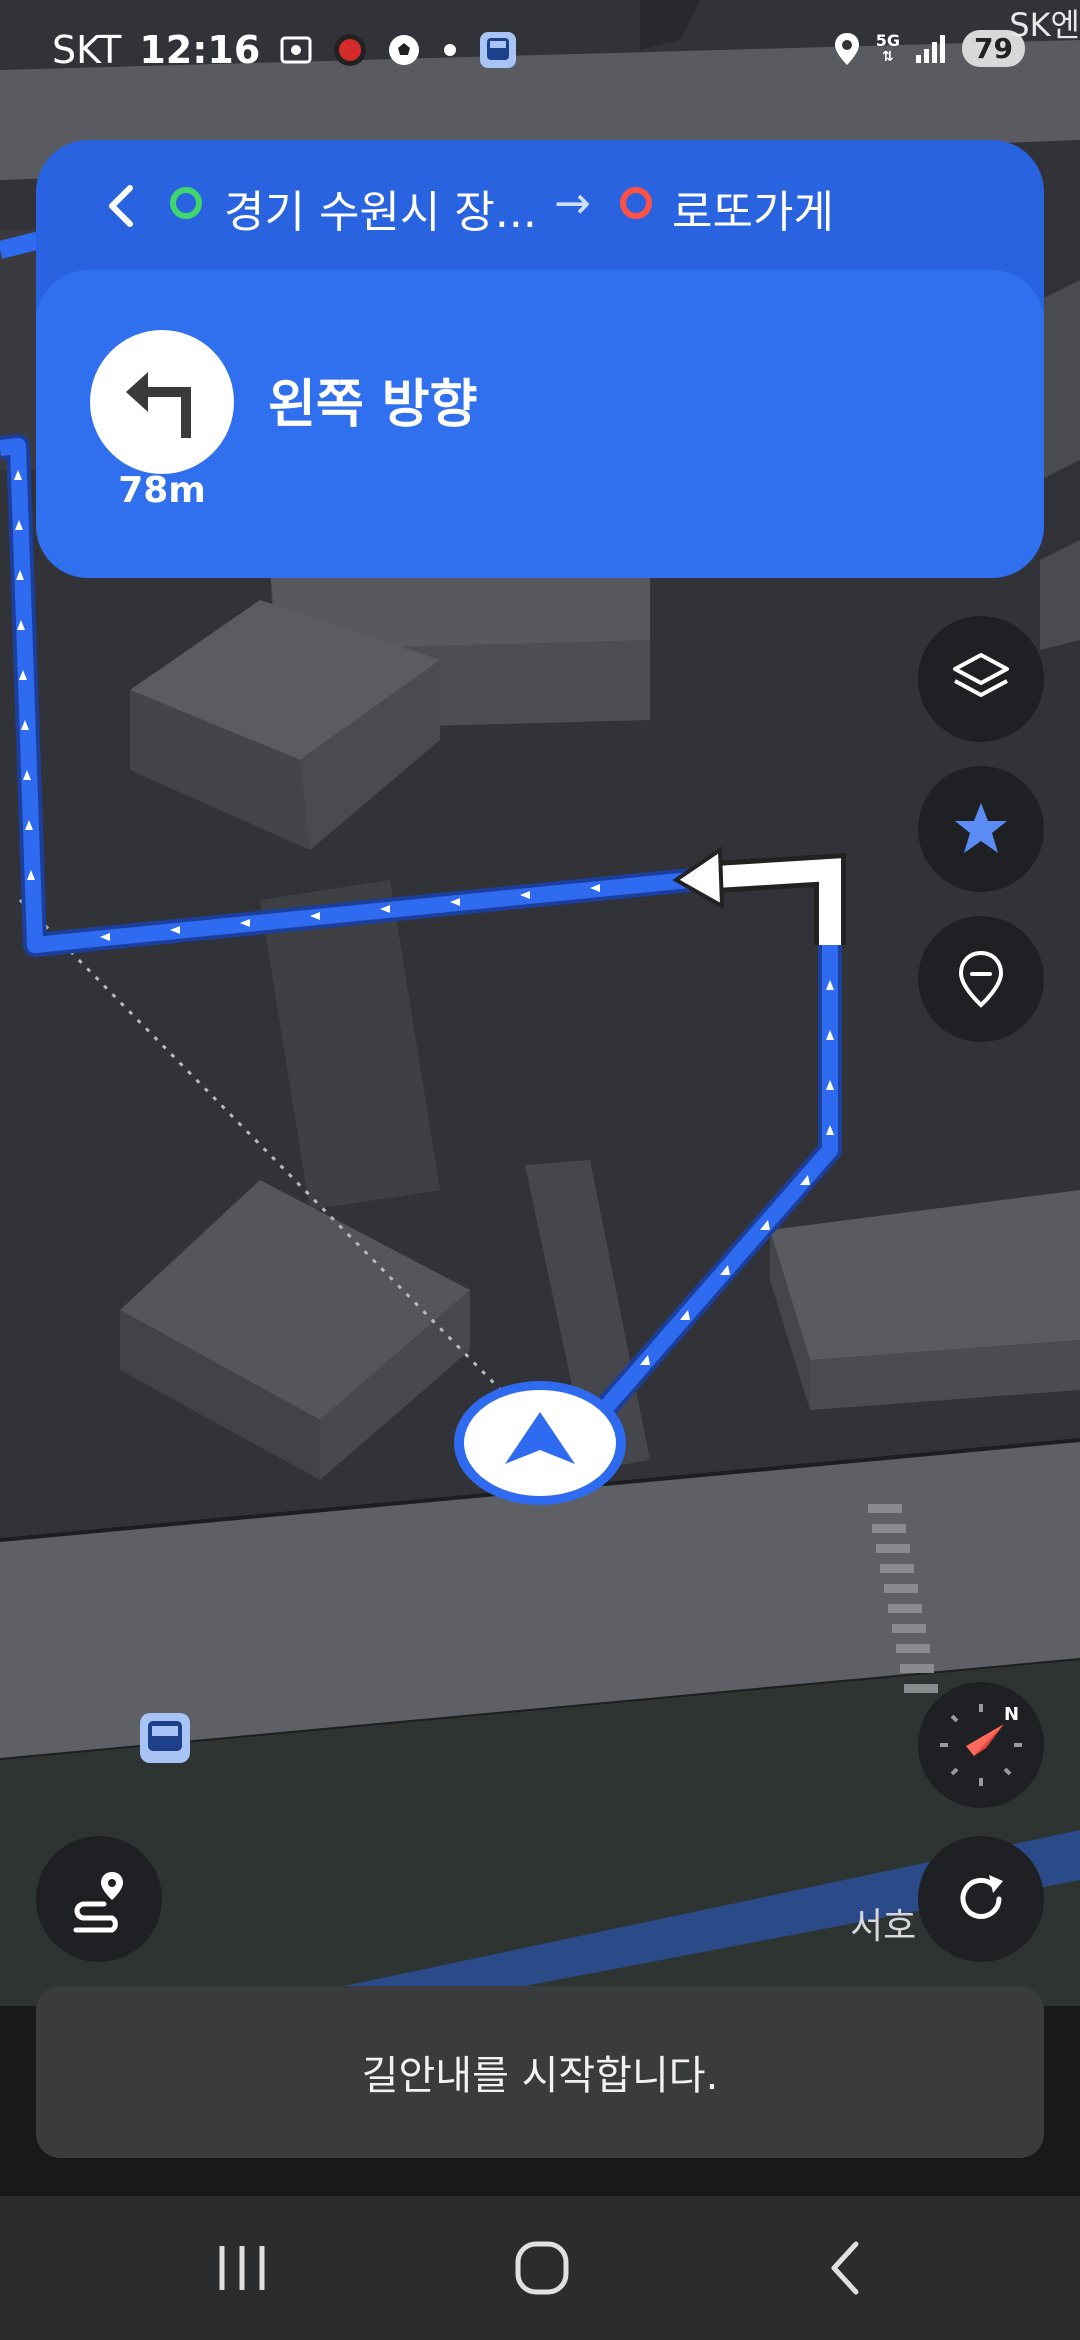 This screenshot has width=1080, height=2340. I want to click on refresh-icon, so click(981, 1897).